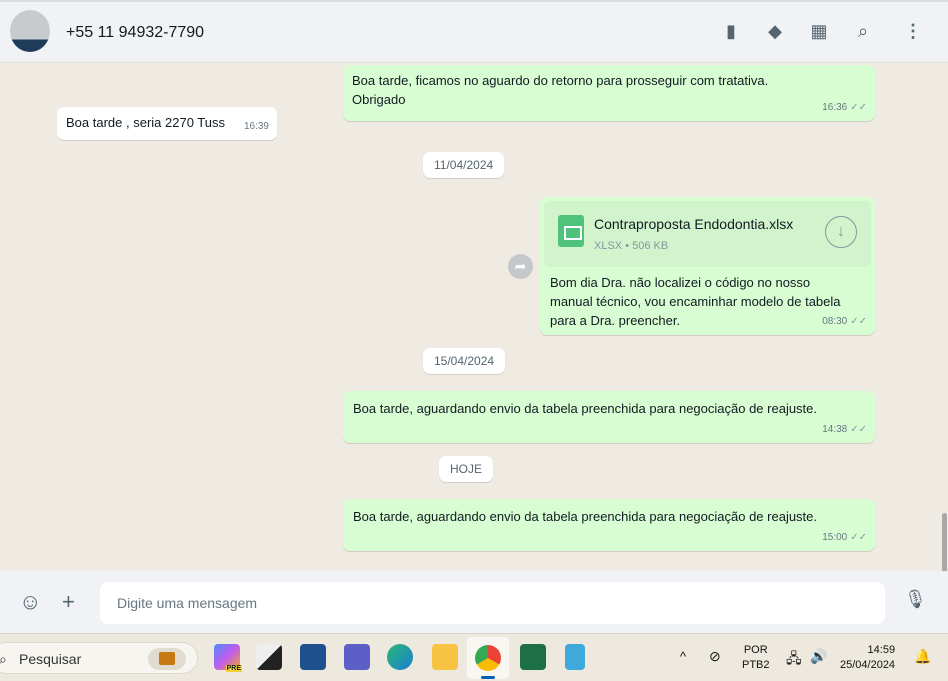 This screenshot has width=948, height=681. I want to click on notepad-icon, so click(575, 657).